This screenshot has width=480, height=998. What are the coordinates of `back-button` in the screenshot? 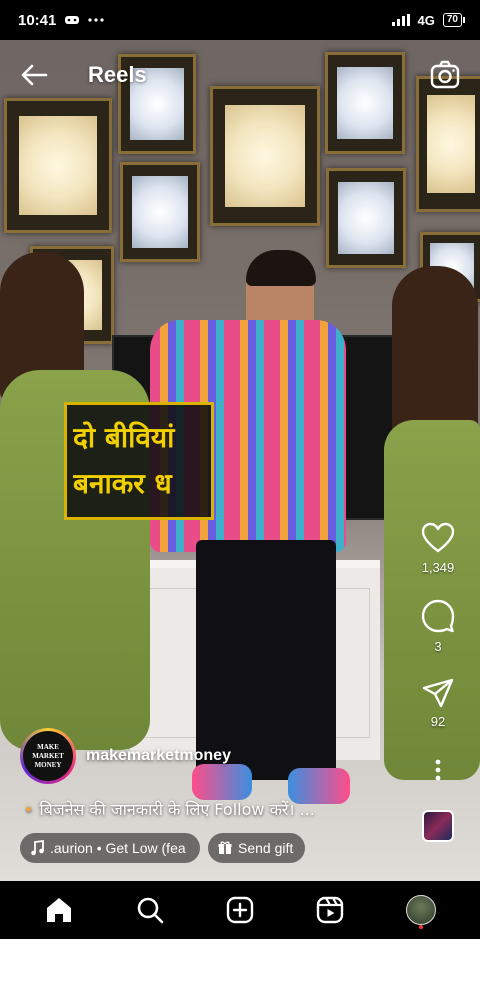 It's located at (35, 75).